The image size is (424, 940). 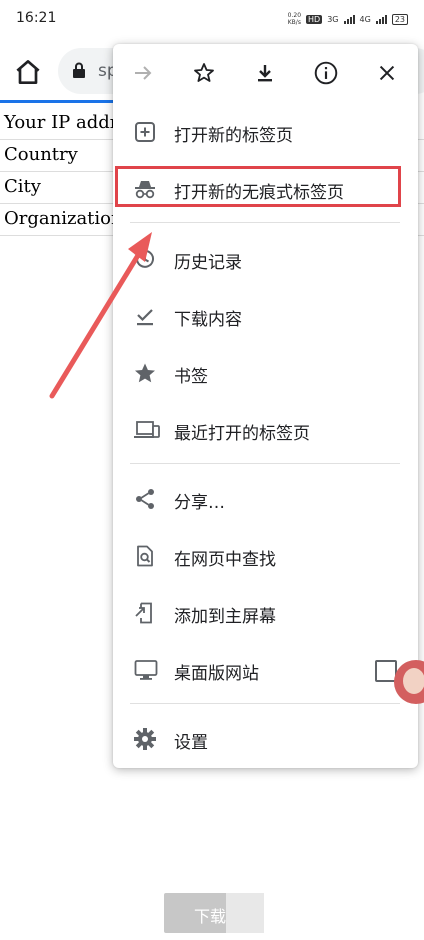 What do you see at coordinates (145, 499) in the screenshot?
I see `share-icon` at bounding box center [145, 499].